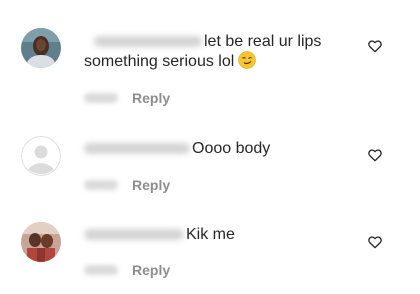 This screenshot has width=420, height=294. I want to click on smirk-emoji-icon, so click(247, 60).